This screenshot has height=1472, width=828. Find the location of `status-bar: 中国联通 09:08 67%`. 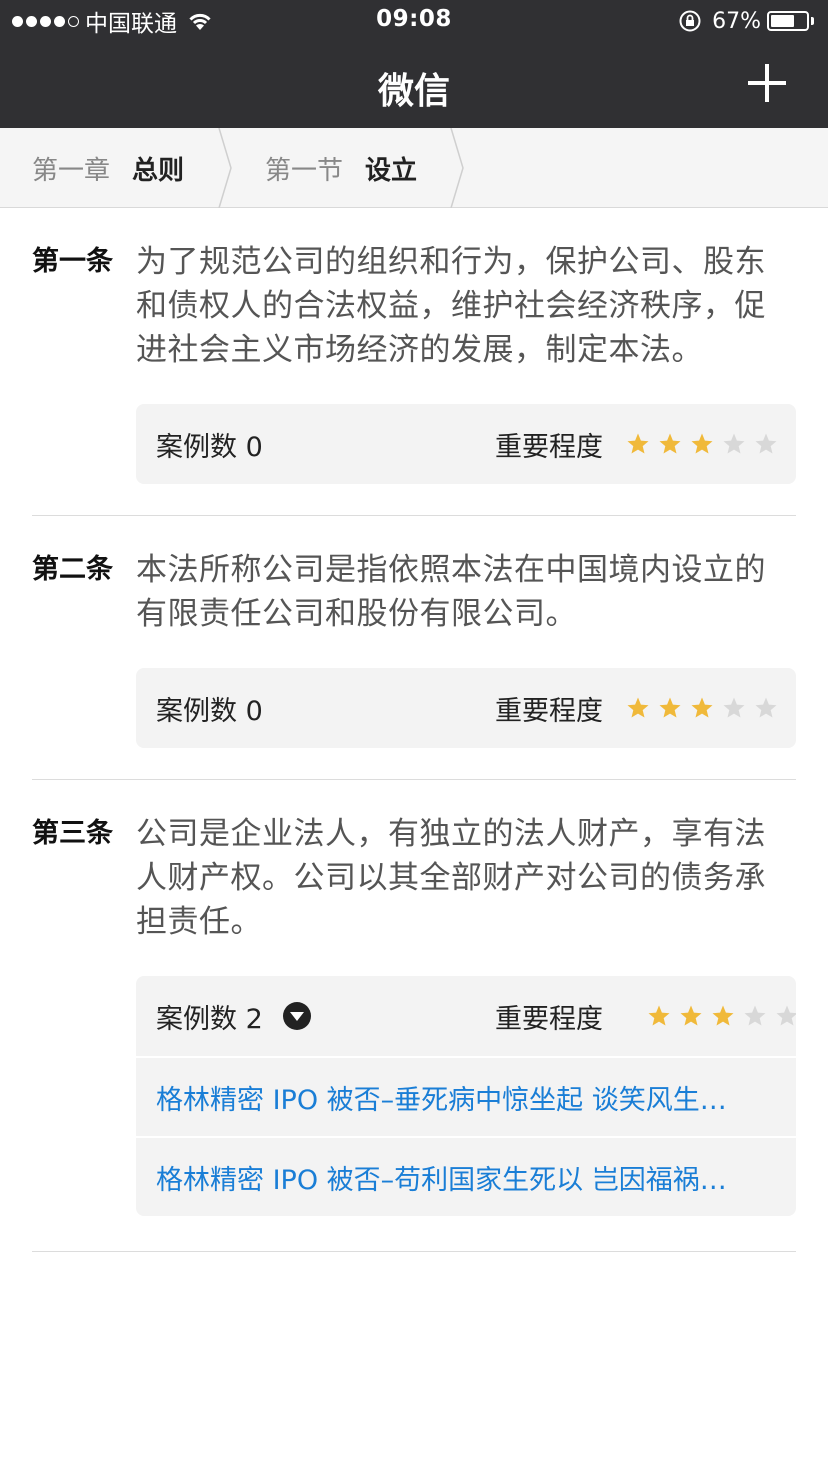

status-bar: 中国联通 09:08 67% is located at coordinates (414, 20).